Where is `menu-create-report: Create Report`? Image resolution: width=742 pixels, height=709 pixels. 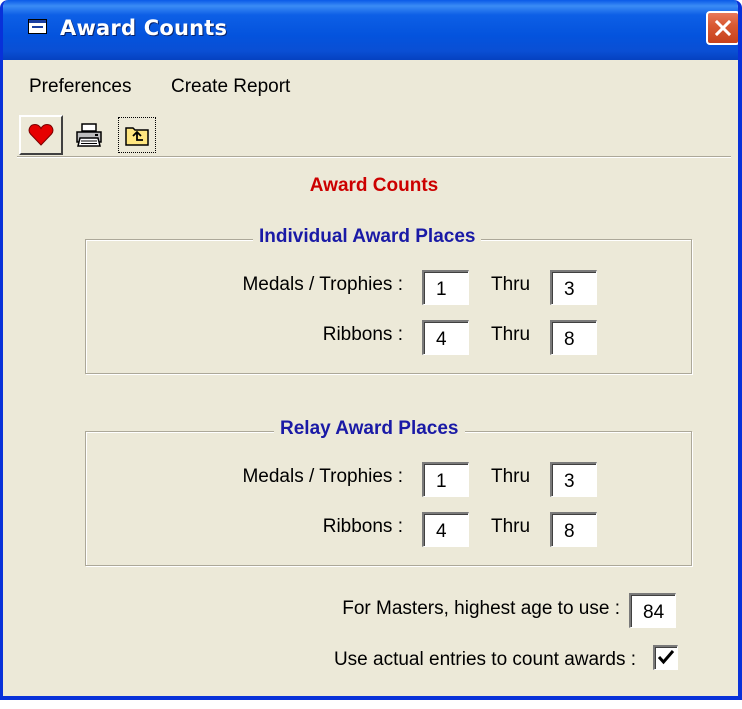 menu-create-report: Create Report is located at coordinates (230, 87).